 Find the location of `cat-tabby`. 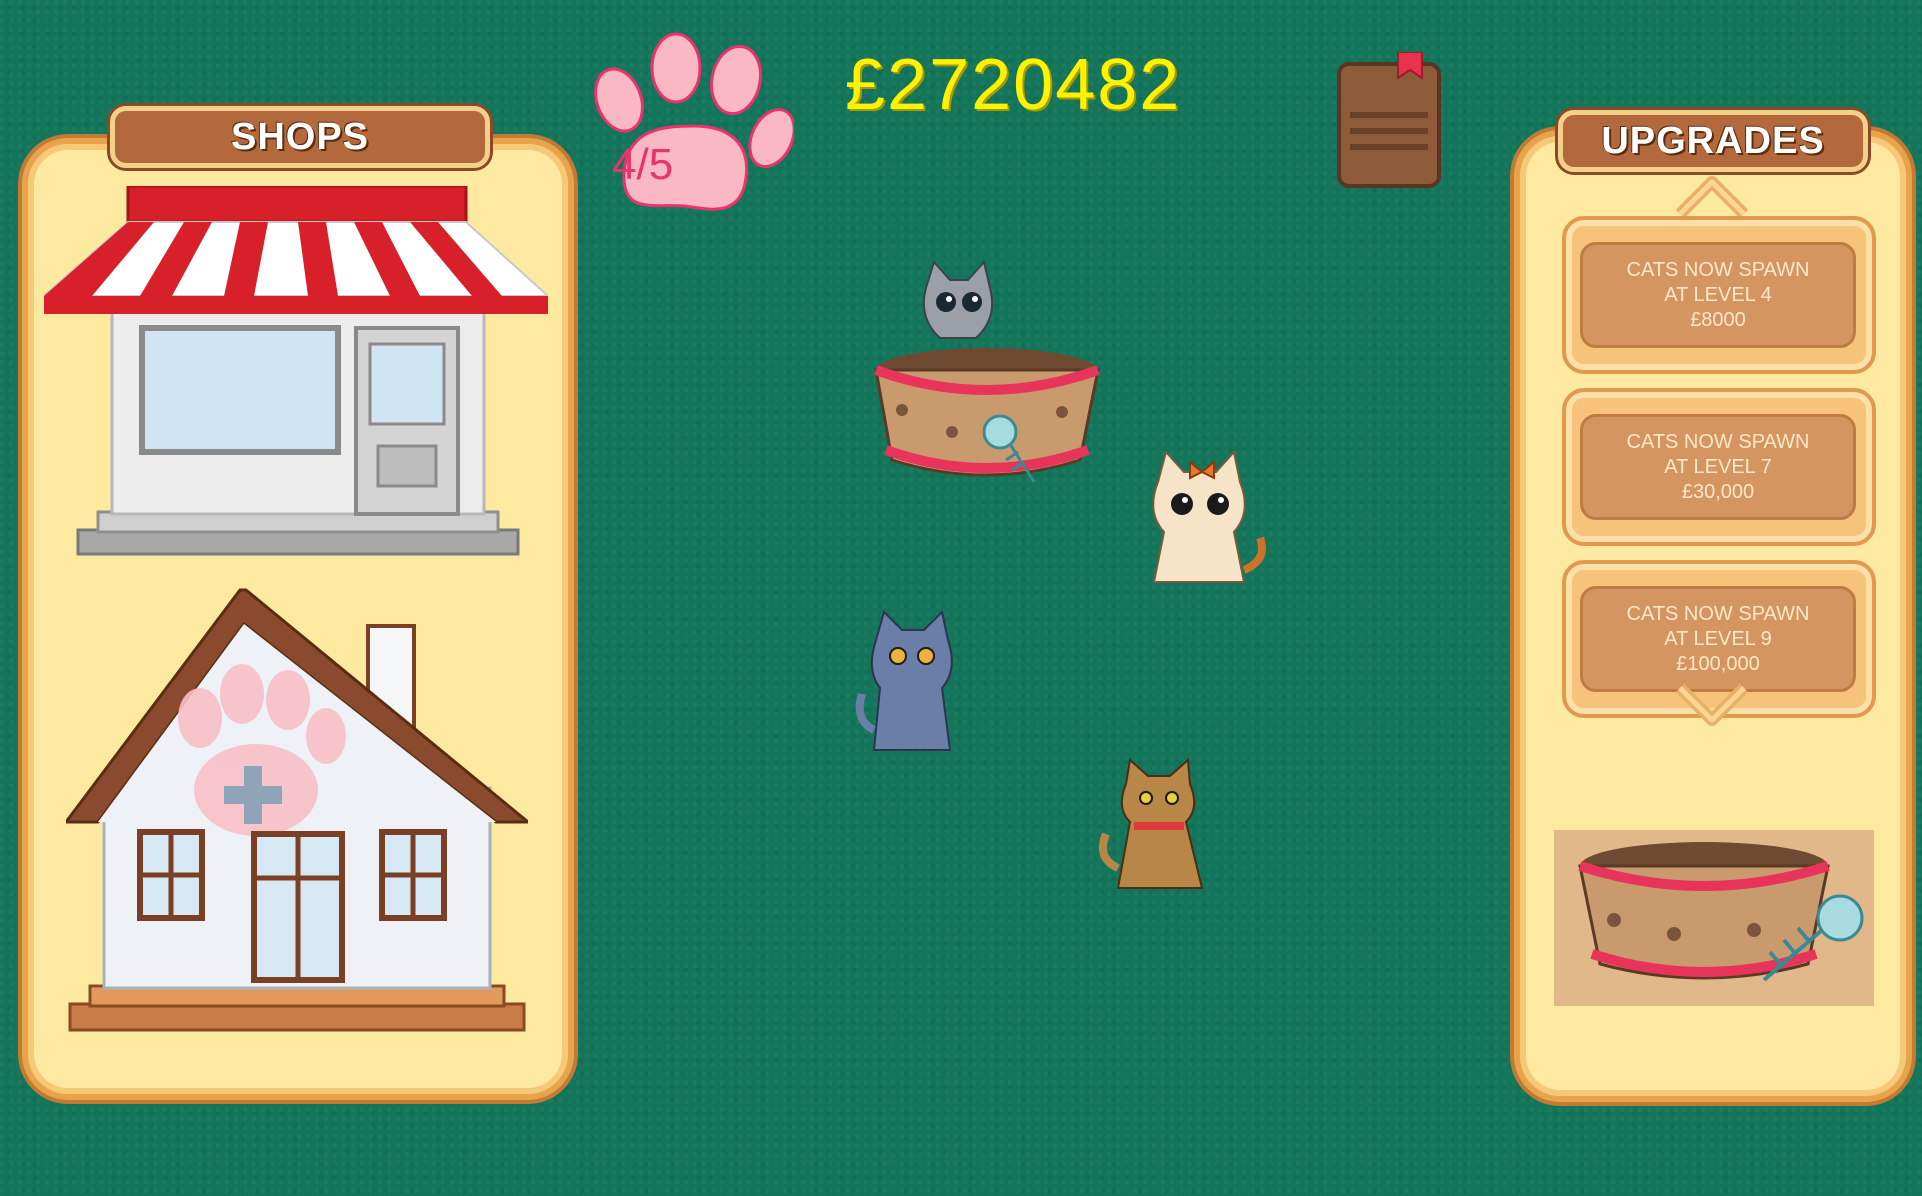

cat-tabby is located at coordinates (1158, 827).